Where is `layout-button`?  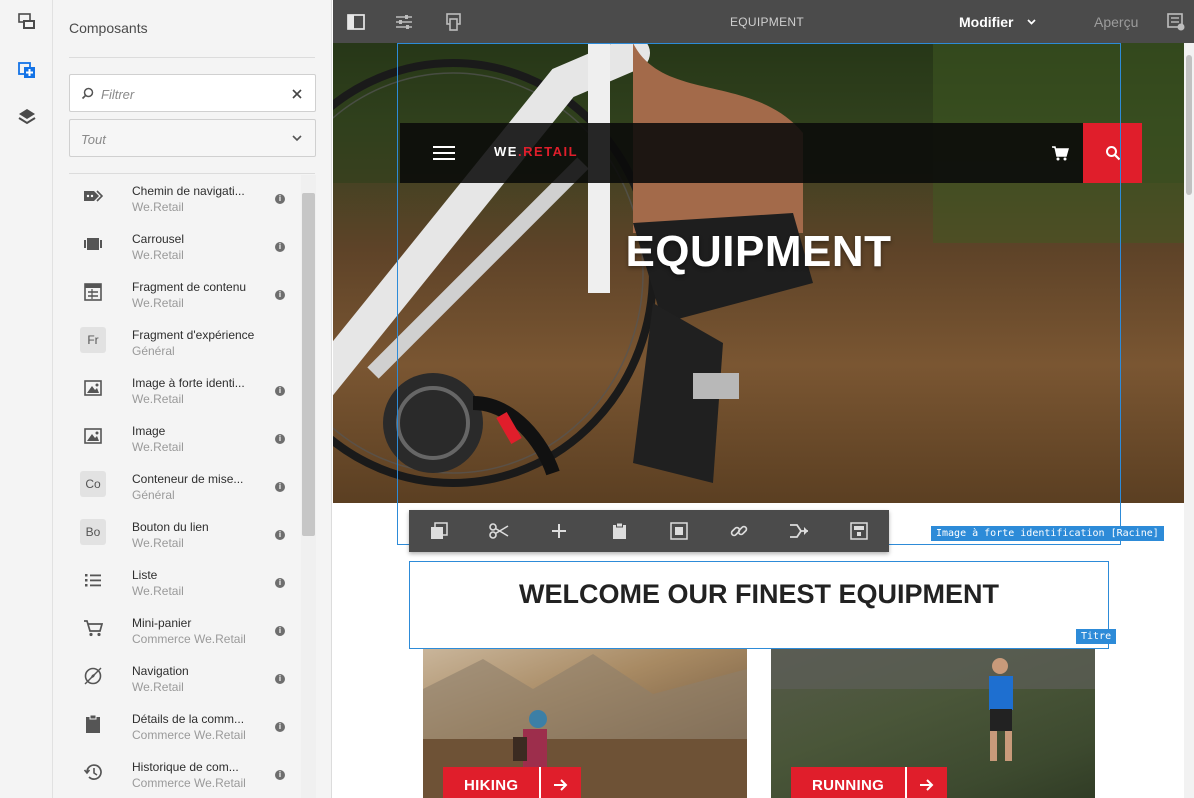 layout-button is located at coordinates (679, 531).